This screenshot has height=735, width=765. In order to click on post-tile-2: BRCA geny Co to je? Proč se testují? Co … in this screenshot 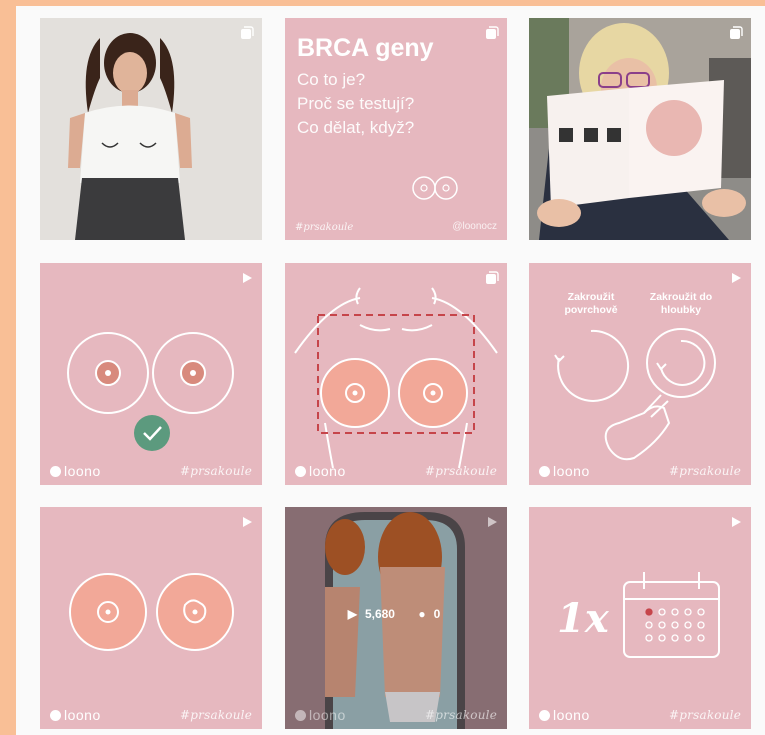, I will do `click(396, 129)`.